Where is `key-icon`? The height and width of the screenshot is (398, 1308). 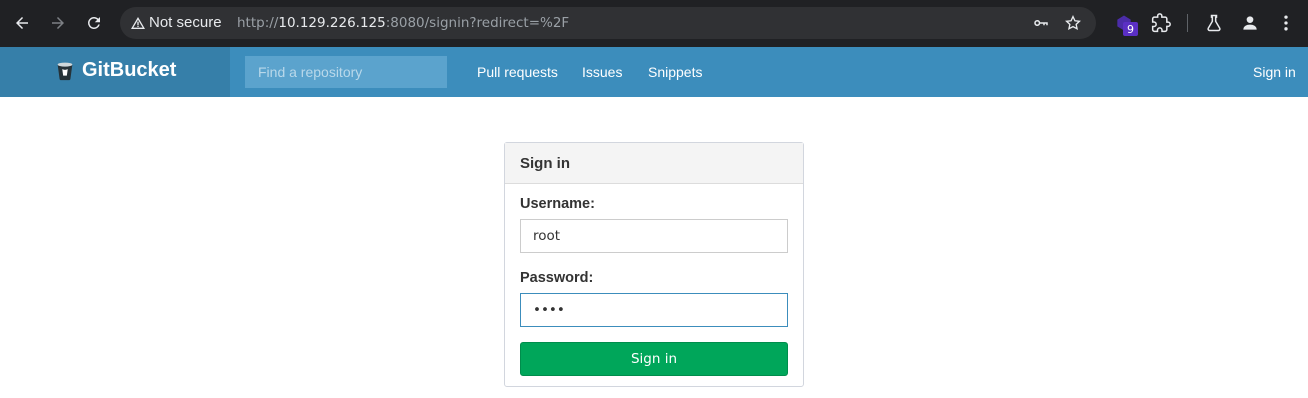
key-icon is located at coordinates (1041, 23).